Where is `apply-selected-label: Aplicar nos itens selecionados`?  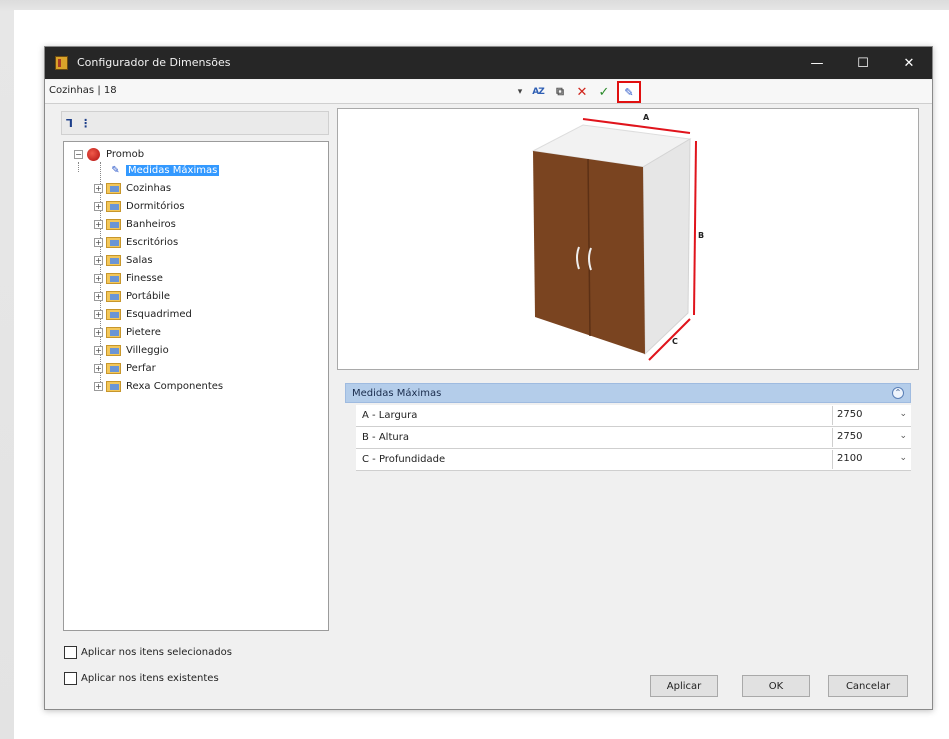
apply-selected-label: Aplicar nos itens selecionados is located at coordinates (156, 652).